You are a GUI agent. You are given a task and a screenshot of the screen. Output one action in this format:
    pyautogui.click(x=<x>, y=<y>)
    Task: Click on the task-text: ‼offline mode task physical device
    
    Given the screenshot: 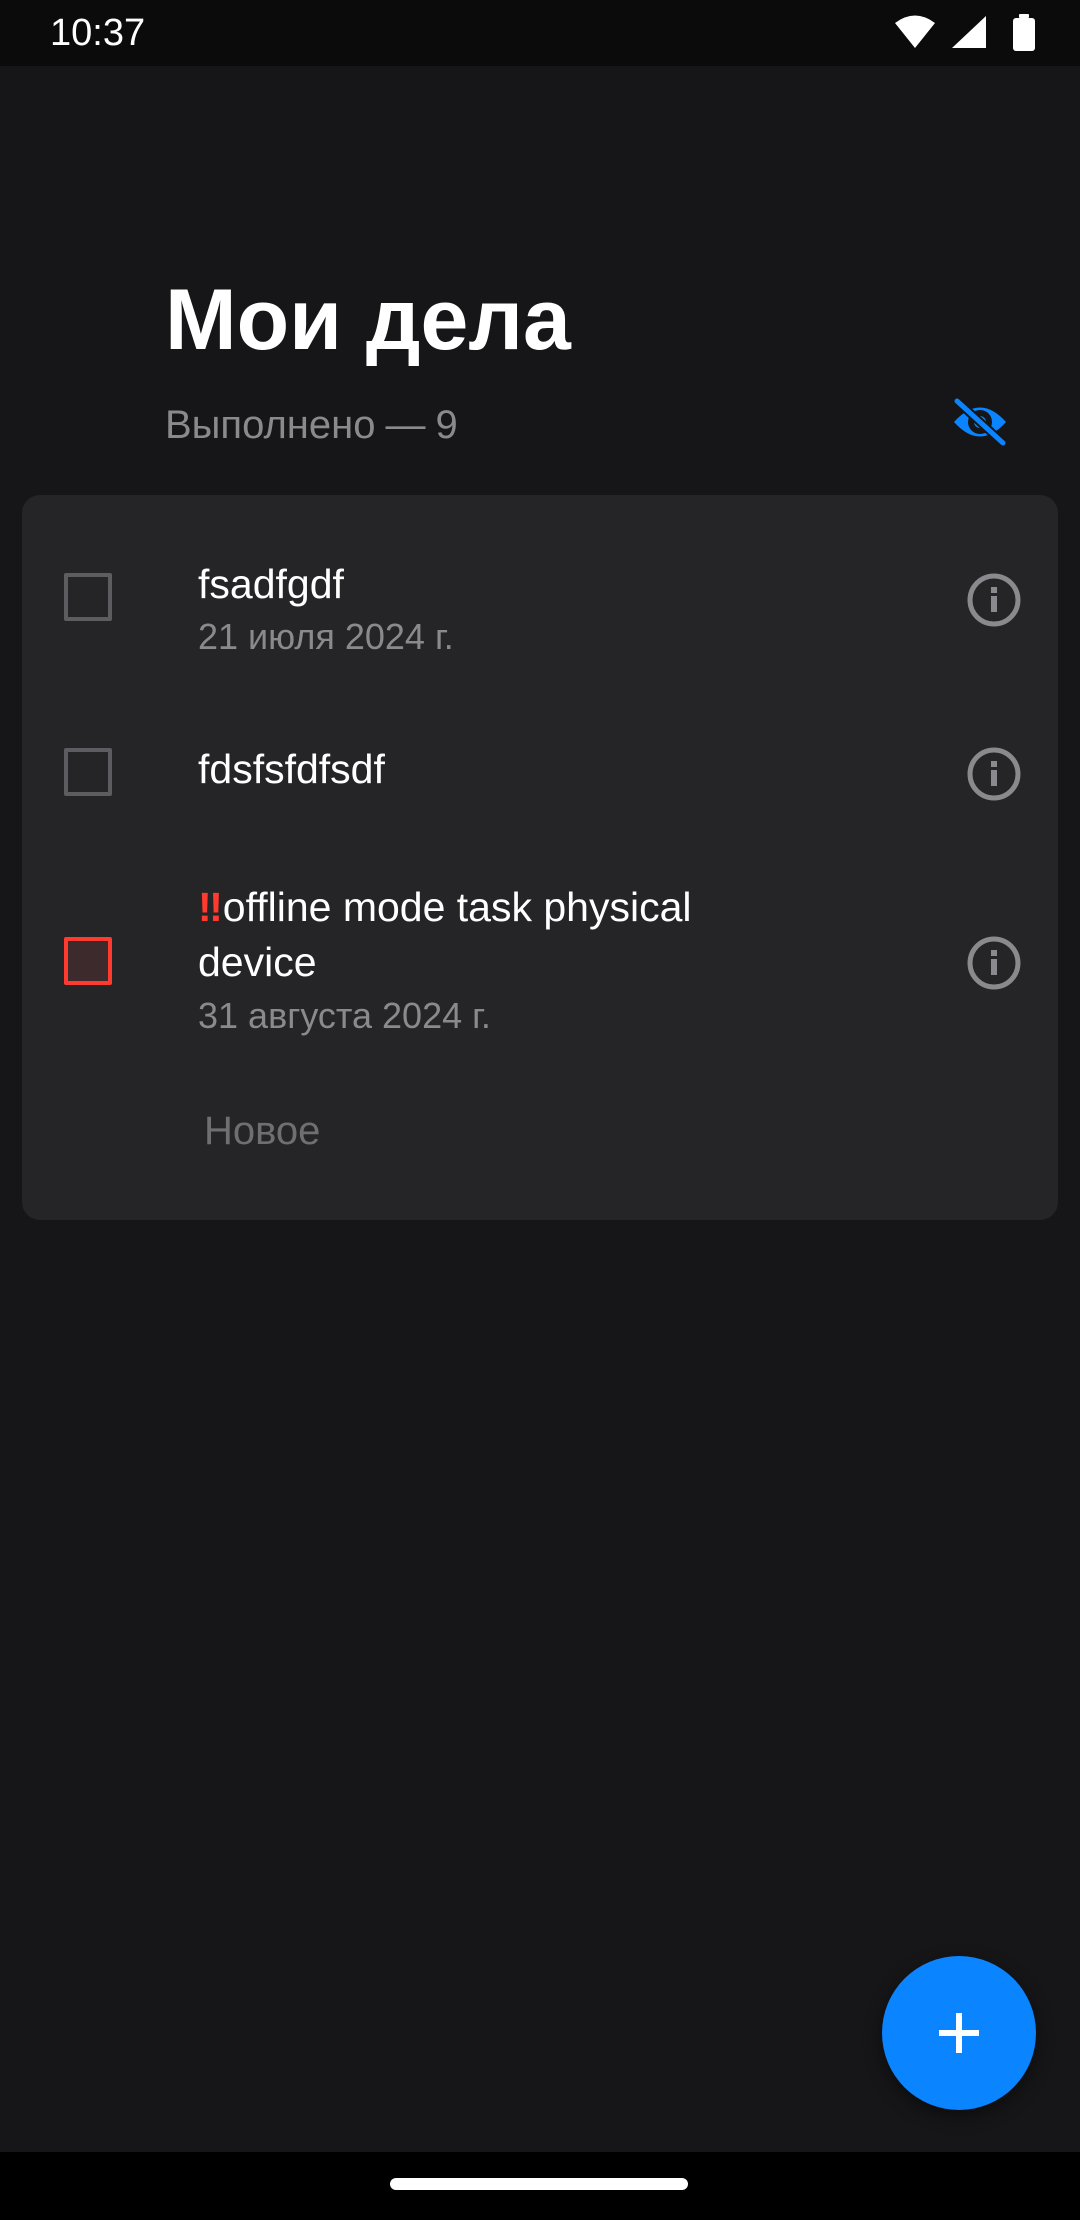 What is the action you would take?
    pyautogui.click(x=508, y=935)
    